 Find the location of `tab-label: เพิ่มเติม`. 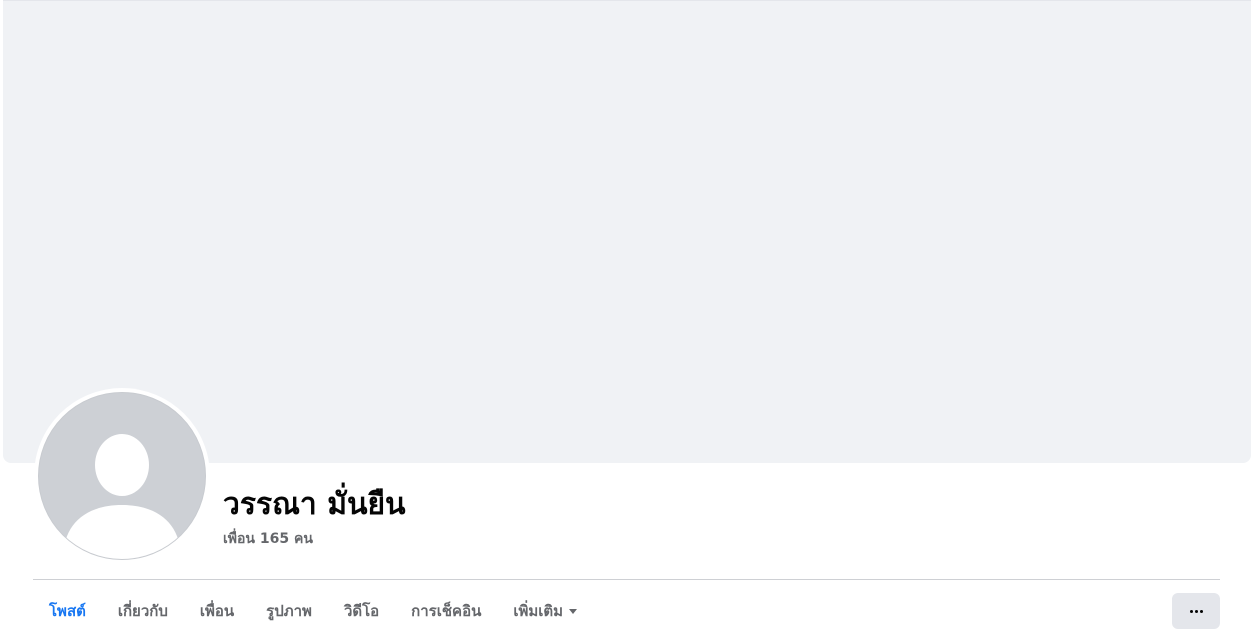

tab-label: เพิ่มเติม is located at coordinates (538, 611).